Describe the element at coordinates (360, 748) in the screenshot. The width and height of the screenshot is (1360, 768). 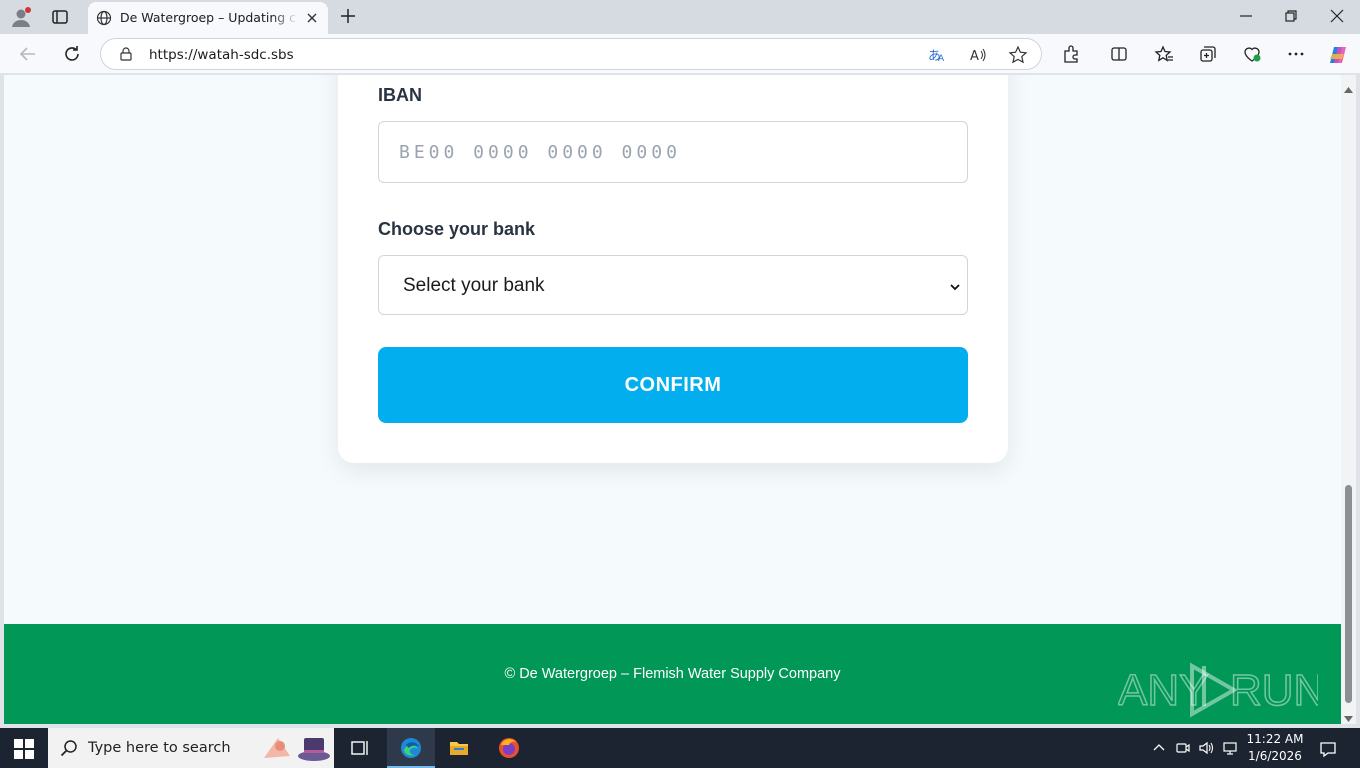
I see `task-view-icon` at that location.